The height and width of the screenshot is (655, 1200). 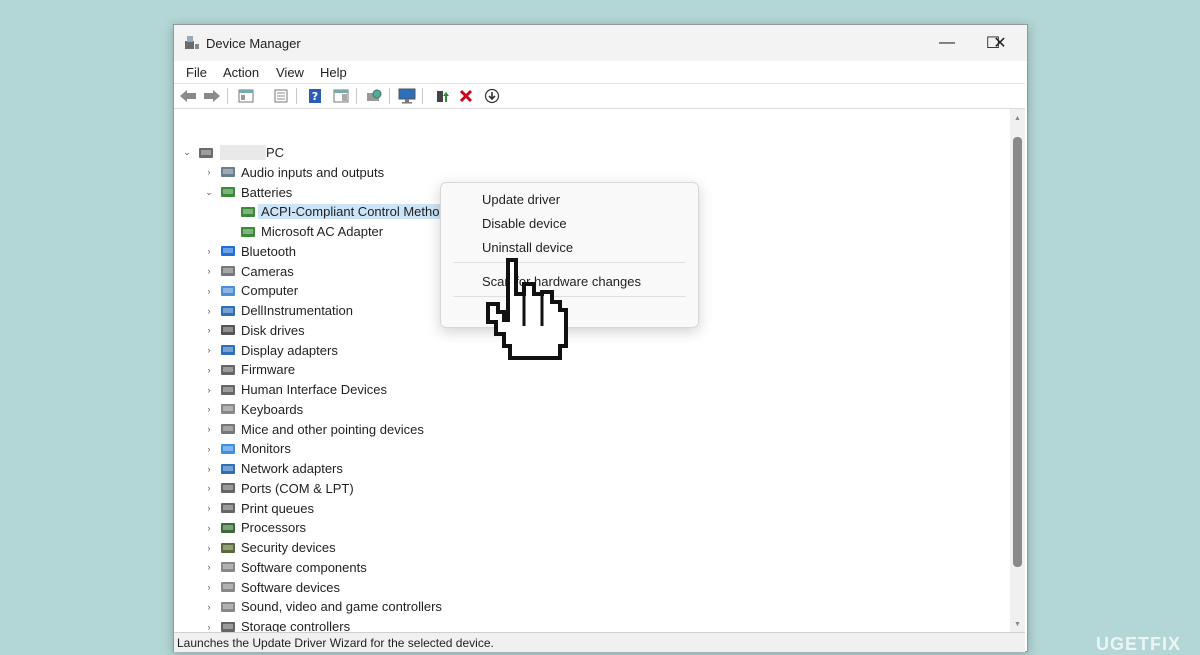 What do you see at coordinates (407, 96) in the screenshot?
I see `monitor-icon` at bounding box center [407, 96].